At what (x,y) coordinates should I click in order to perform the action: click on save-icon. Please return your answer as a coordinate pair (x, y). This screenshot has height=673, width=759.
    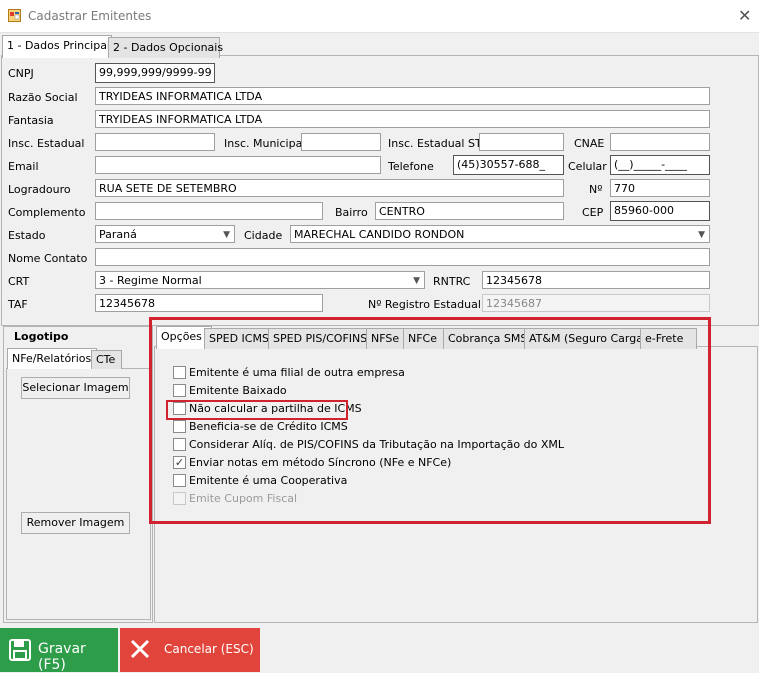
    Looking at the image, I should click on (20, 650).